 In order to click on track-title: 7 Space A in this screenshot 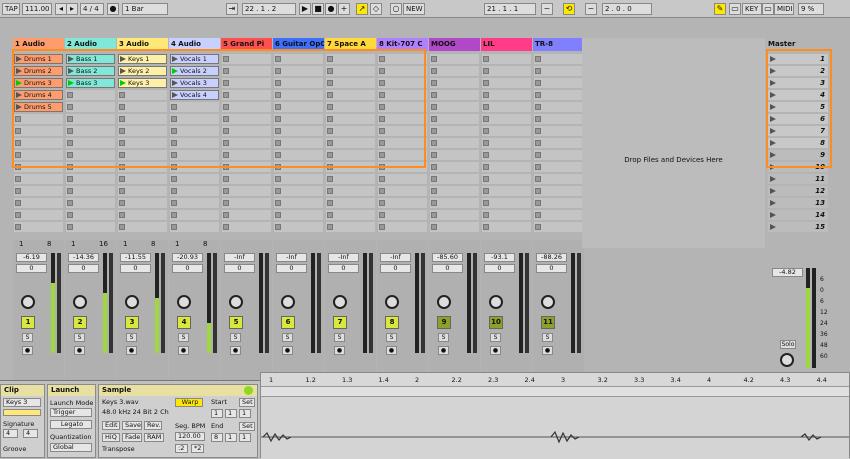, I will do `click(350, 44)`.